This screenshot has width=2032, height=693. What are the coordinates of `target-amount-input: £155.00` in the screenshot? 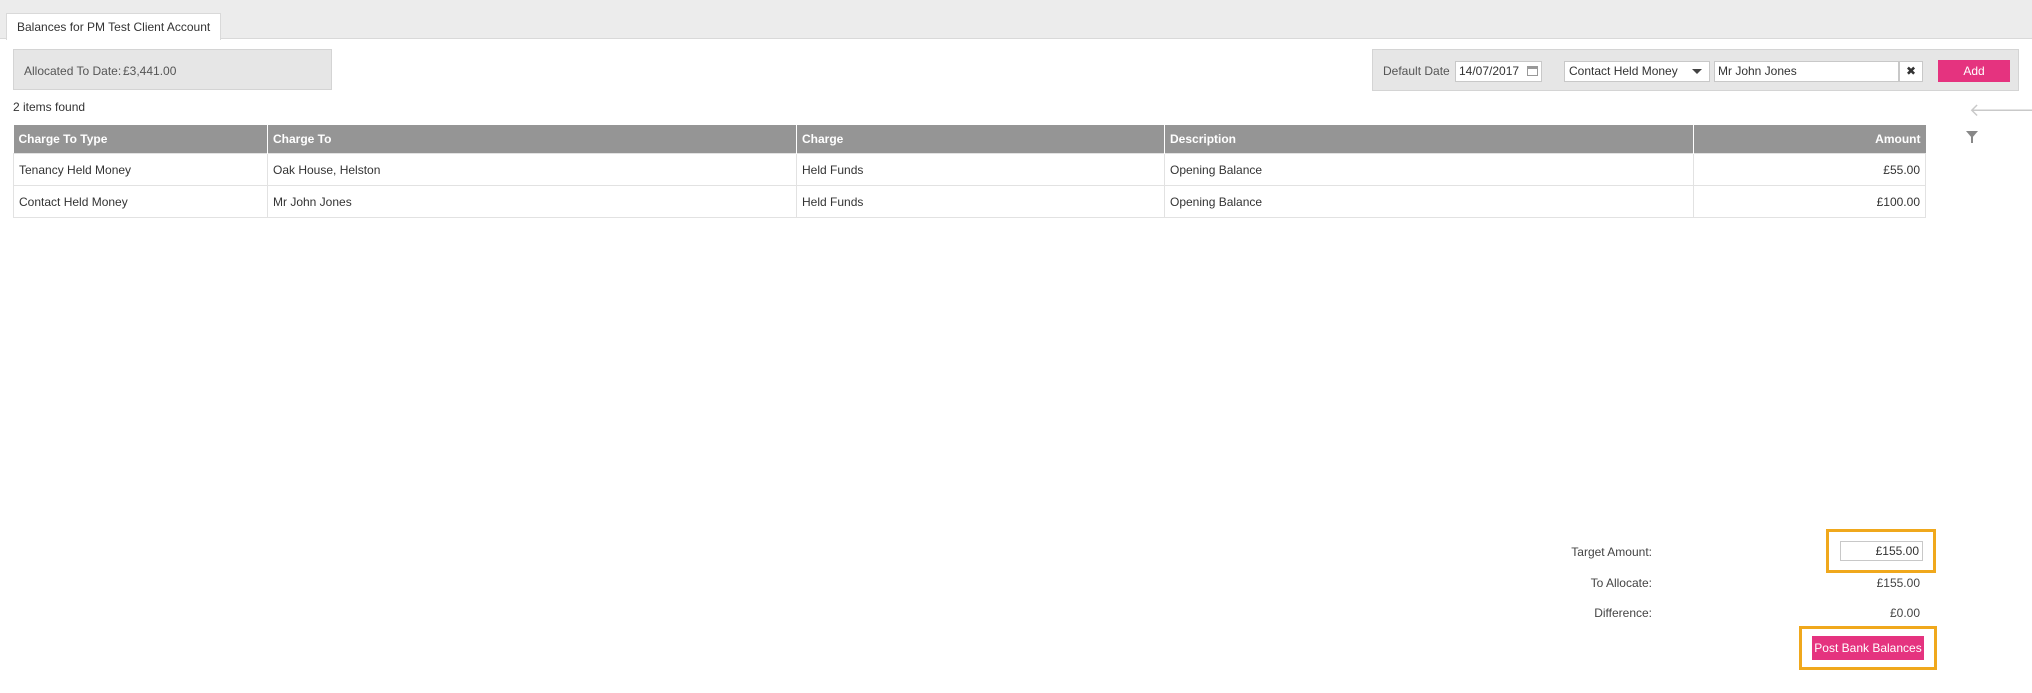 It's located at (1881, 551).